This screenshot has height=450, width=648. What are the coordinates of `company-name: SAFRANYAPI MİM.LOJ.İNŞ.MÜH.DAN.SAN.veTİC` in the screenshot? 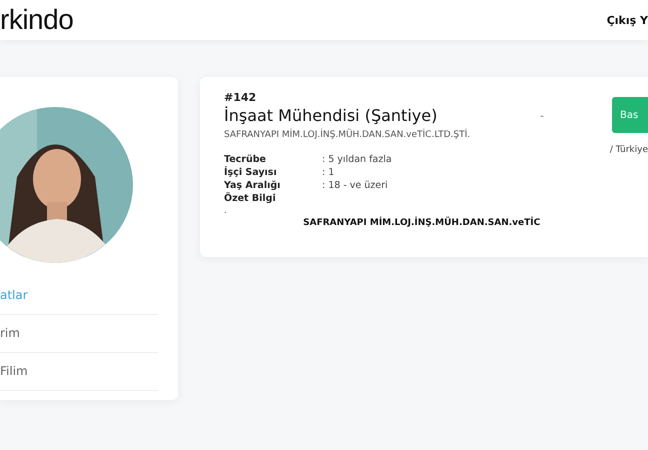 It's located at (421, 223).